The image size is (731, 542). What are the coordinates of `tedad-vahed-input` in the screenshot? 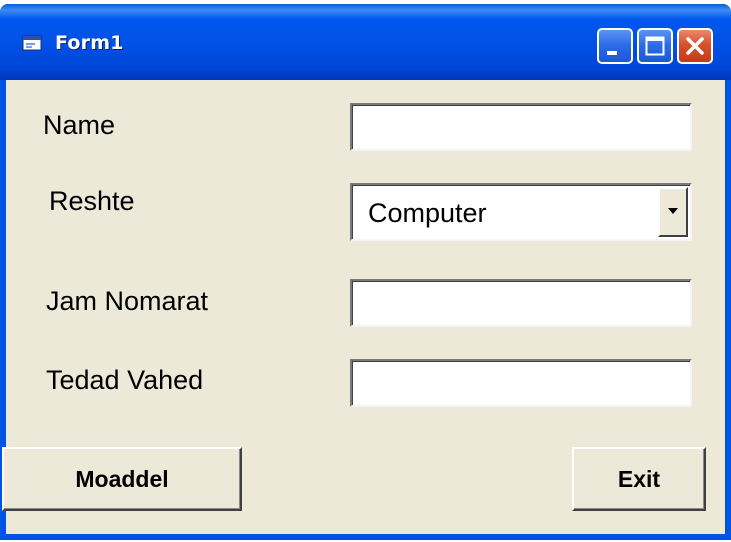 It's located at (521, 383).